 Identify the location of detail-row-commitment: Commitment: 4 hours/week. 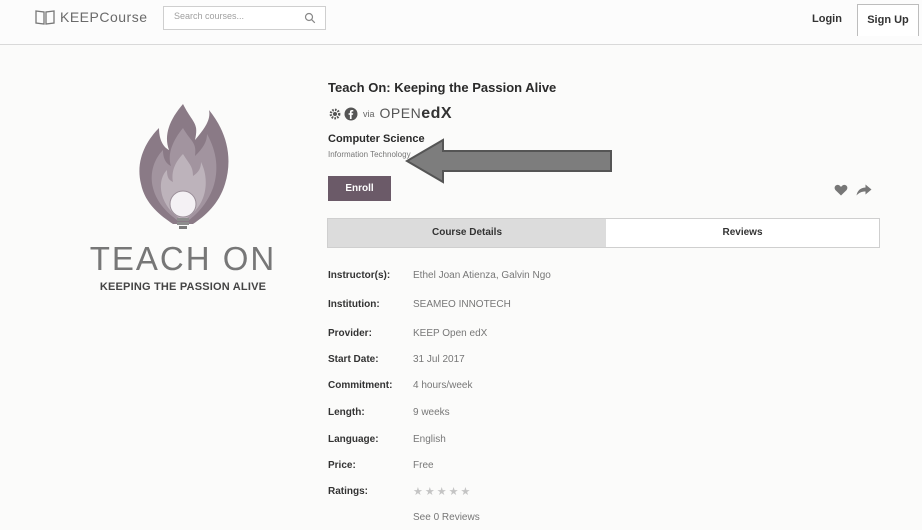
(578, 387).